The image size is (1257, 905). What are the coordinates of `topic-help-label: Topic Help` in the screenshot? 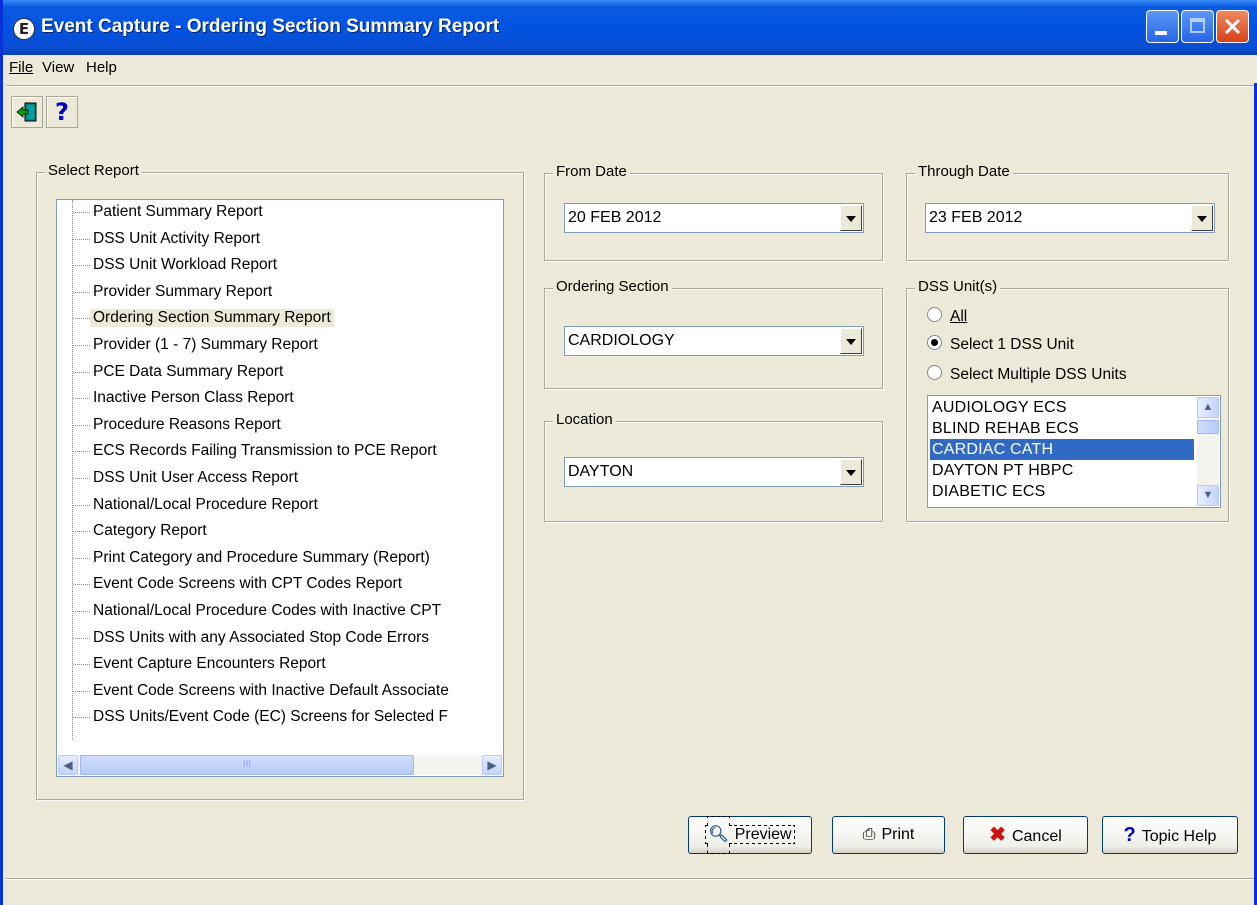 It's located at (1179, 836).